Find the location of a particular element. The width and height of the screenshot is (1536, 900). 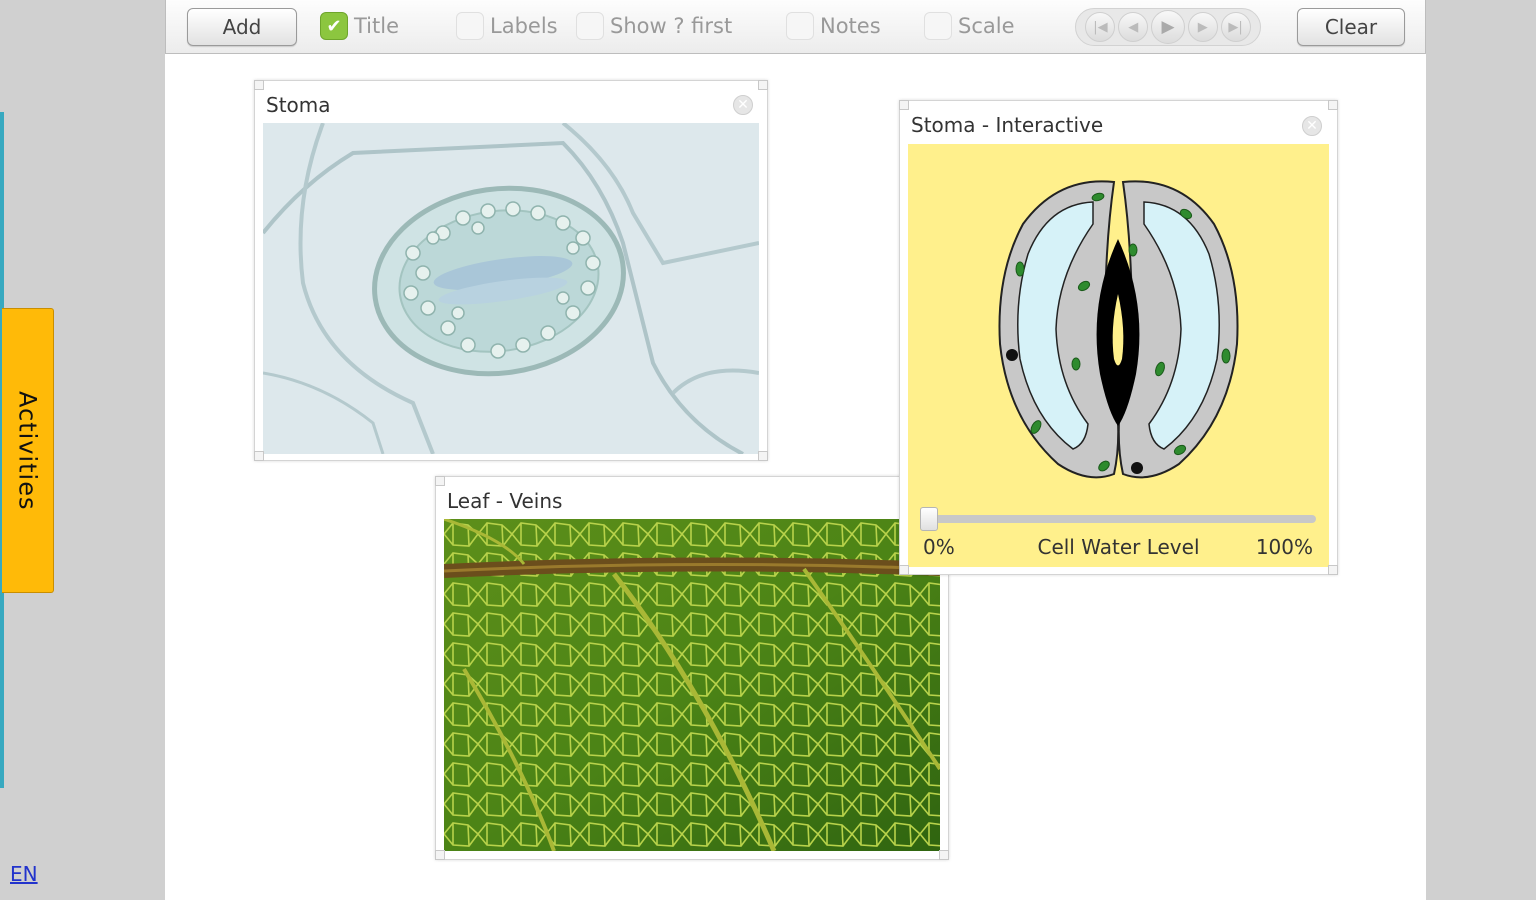

stoma-diagram is located at coordinates (1118, 329).